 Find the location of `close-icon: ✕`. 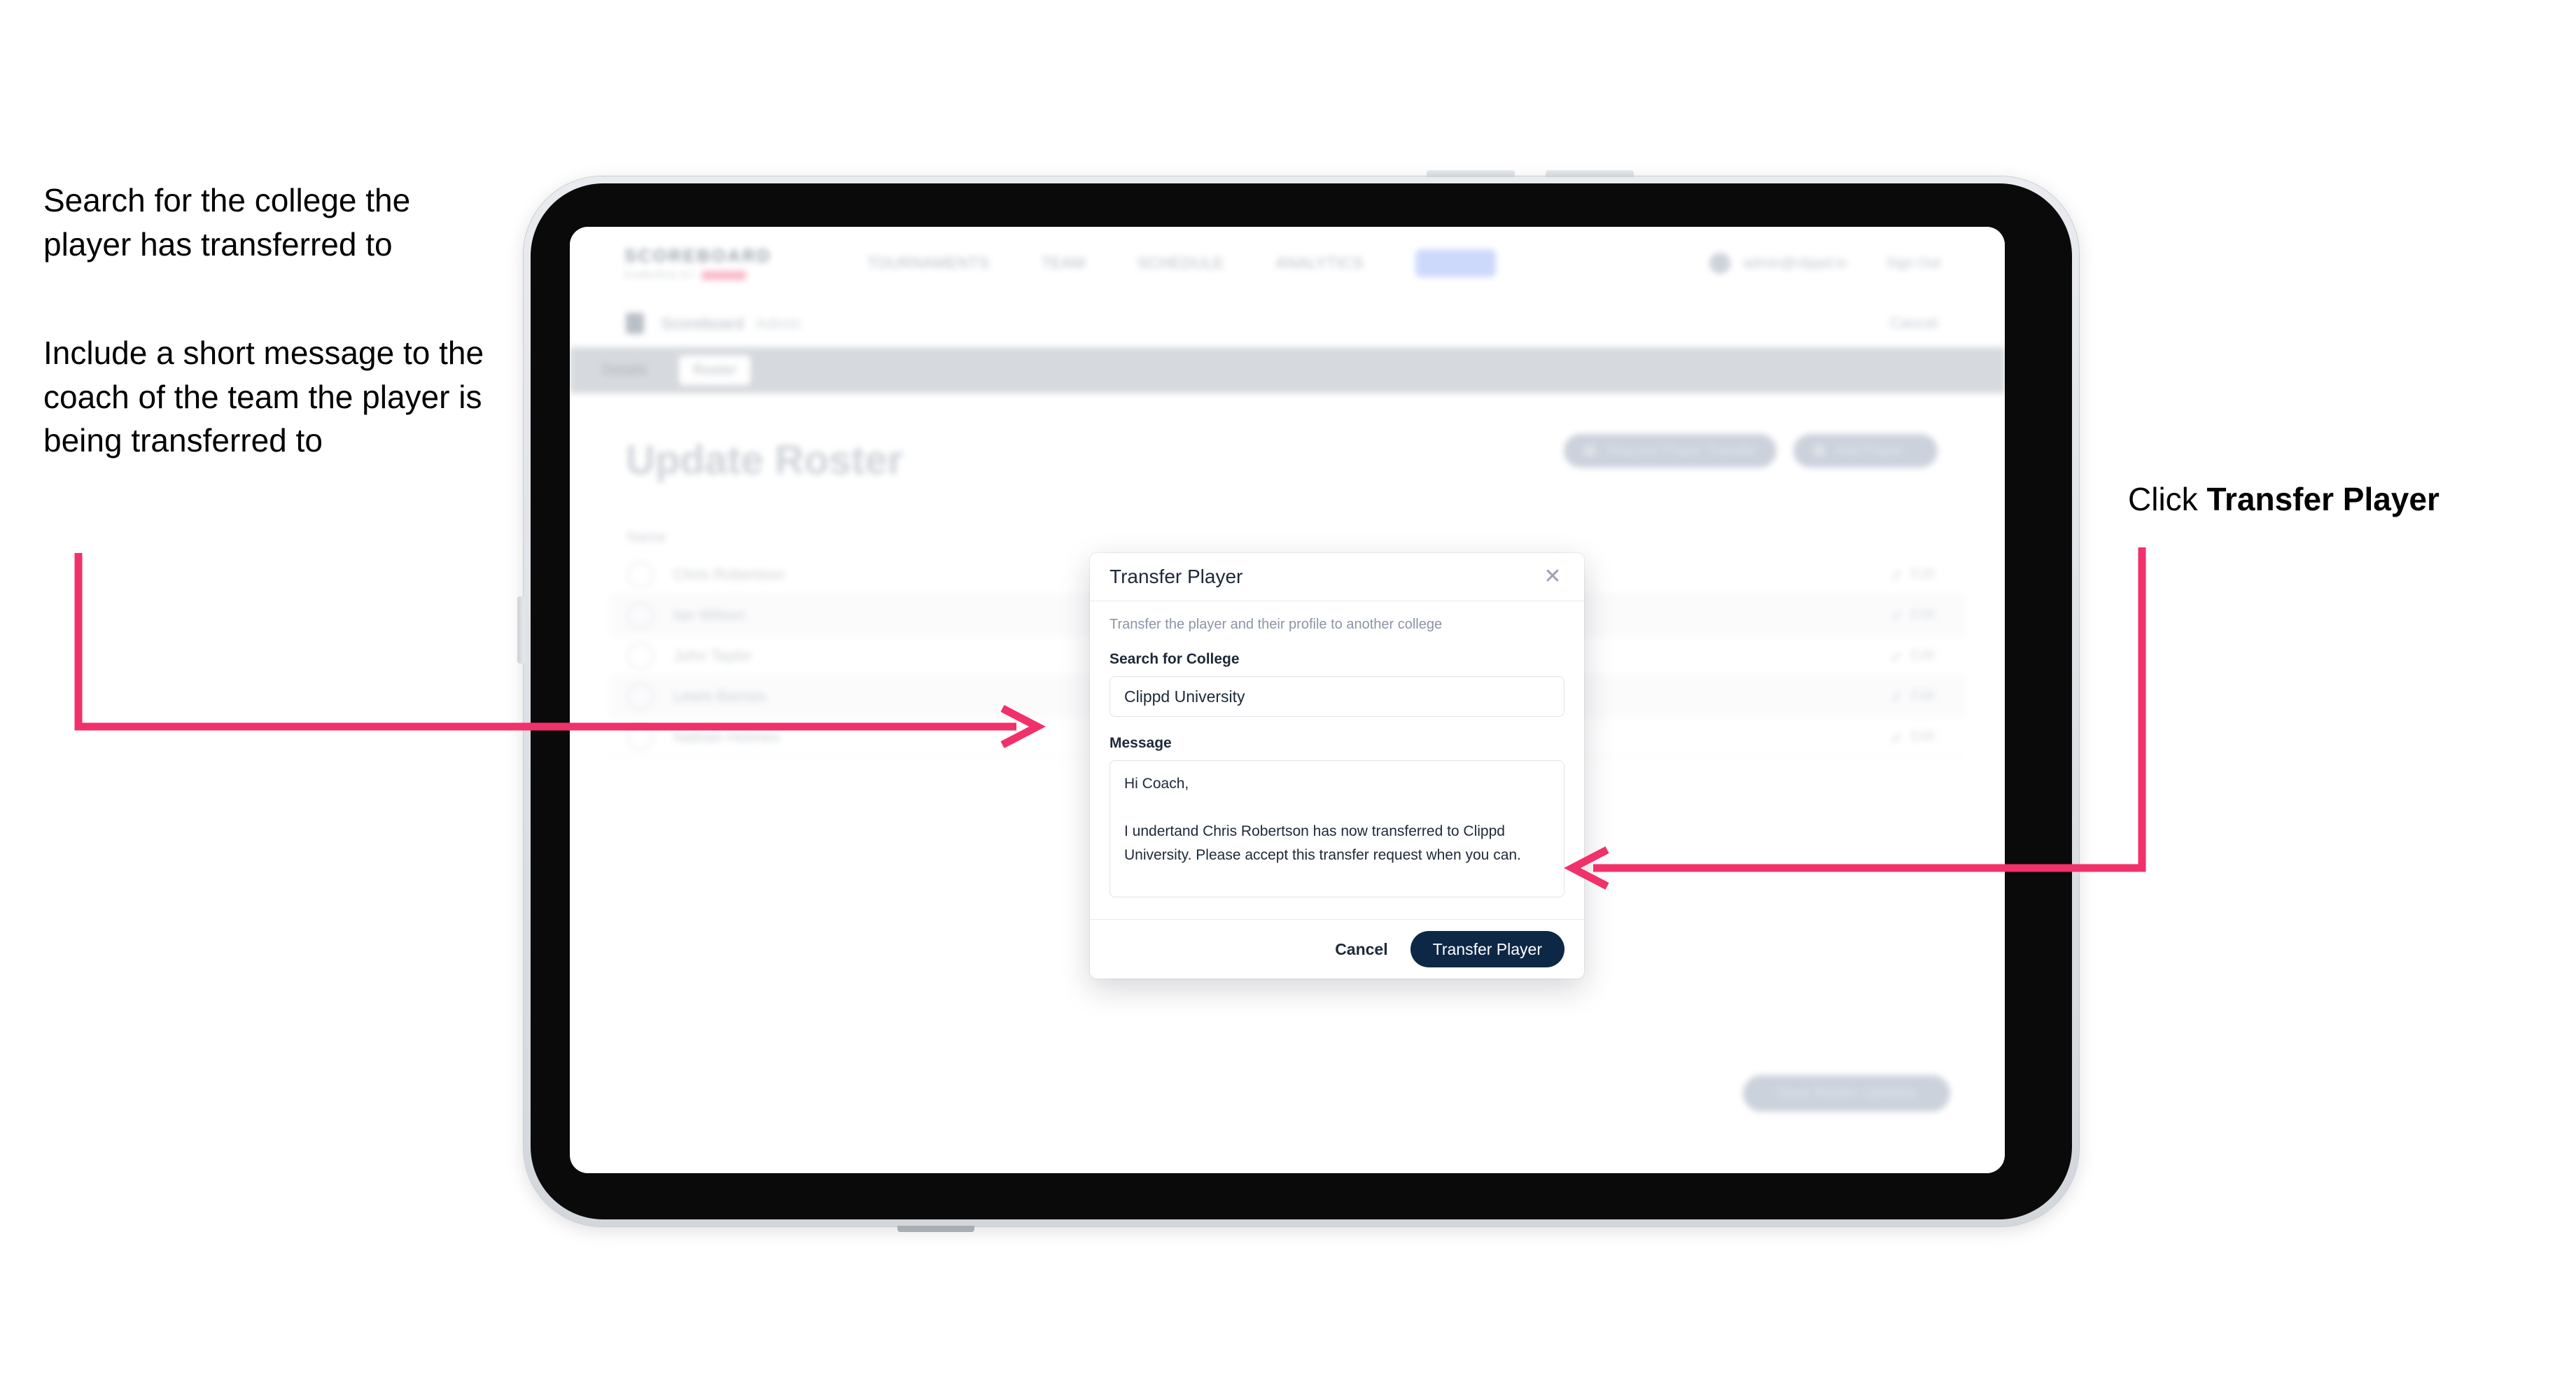

close-icon: ✕ is located at coordinates (1552, 577).